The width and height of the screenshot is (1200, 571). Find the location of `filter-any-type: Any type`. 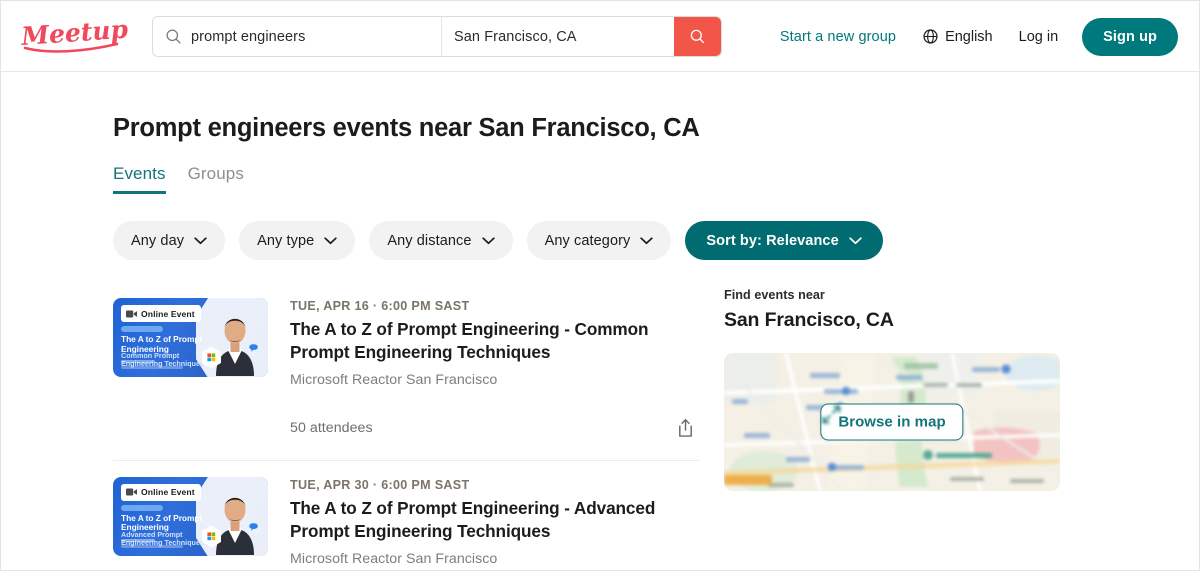

filter-any-type: Any type is located at coordinates (297, 240).